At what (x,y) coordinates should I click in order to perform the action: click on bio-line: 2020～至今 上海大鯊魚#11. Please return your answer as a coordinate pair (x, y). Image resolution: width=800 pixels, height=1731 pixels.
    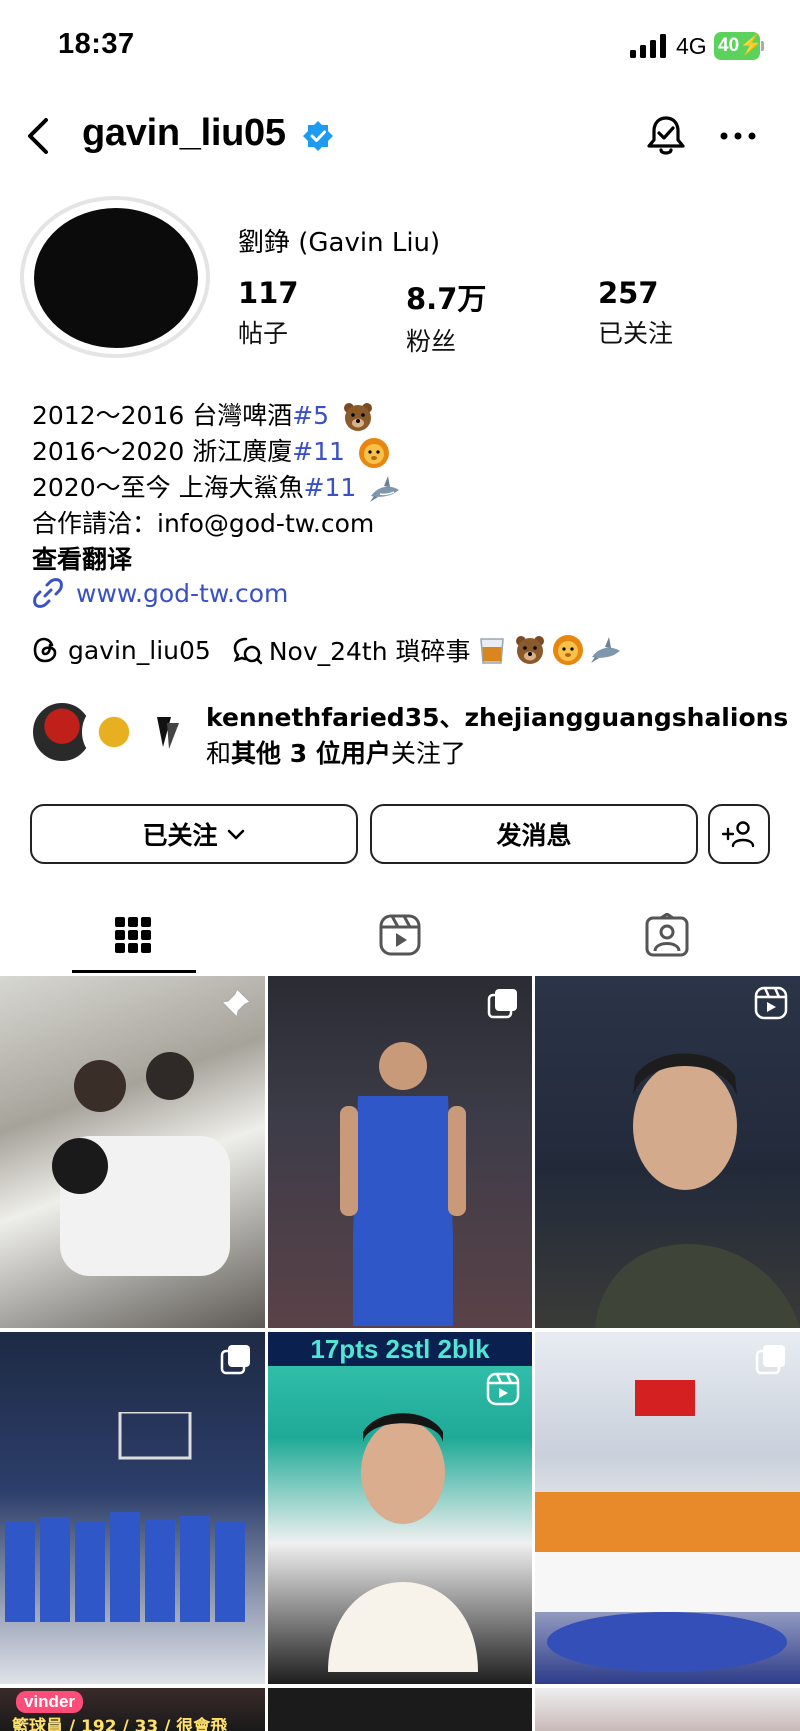
    Looking at the image, I should click on (402, 488).